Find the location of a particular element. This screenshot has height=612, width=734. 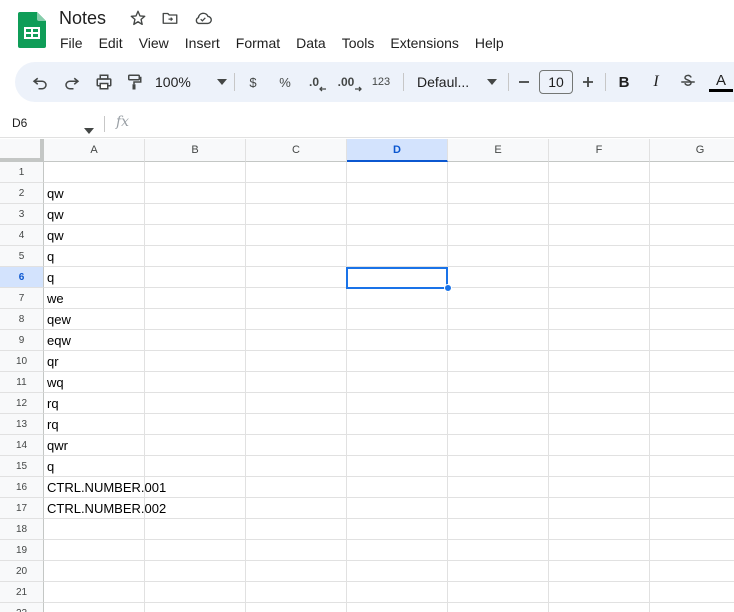

document-title: Notes is located at coordinates (82, 18).